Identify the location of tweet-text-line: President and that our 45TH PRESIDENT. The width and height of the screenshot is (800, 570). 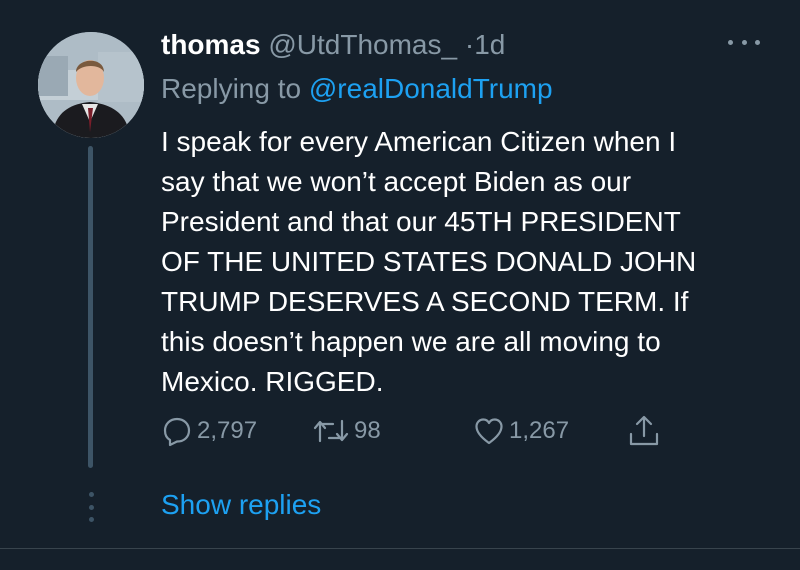
(421, 221).